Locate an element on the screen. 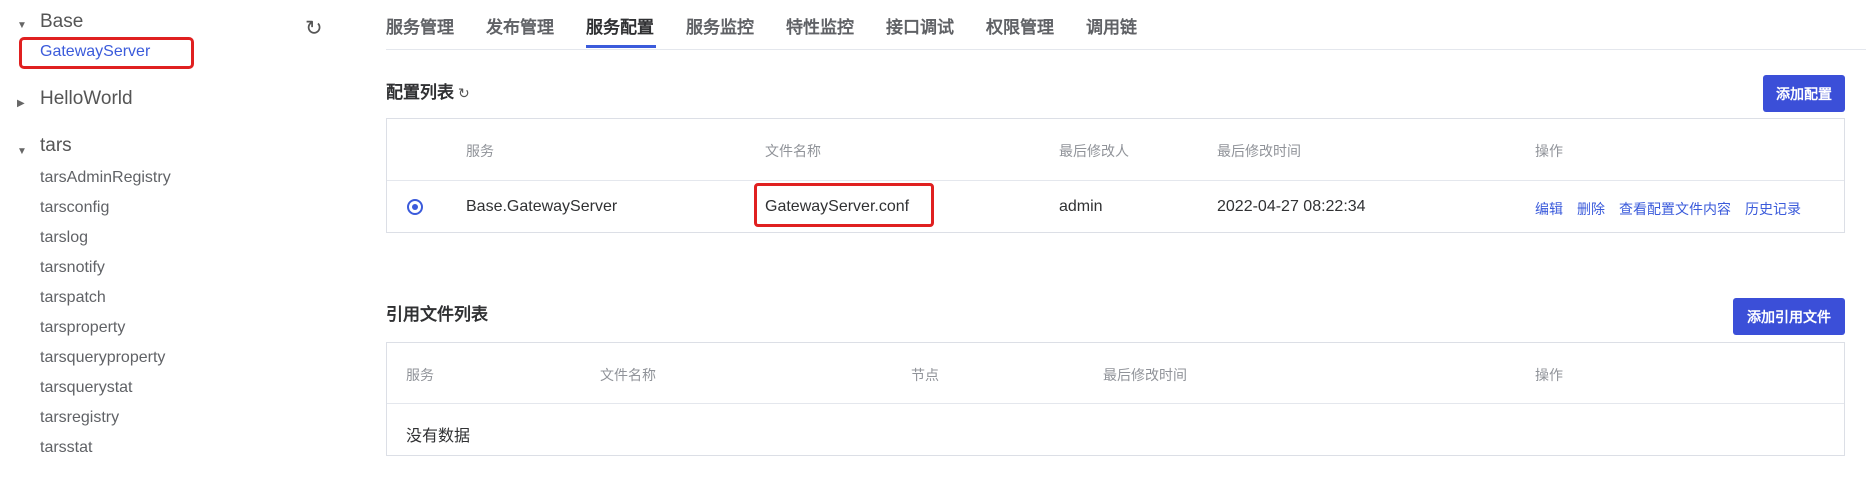 This screenshot has height=496, width=1868. tab-permission: 权限管理 is located at coordinates (1020, 25).